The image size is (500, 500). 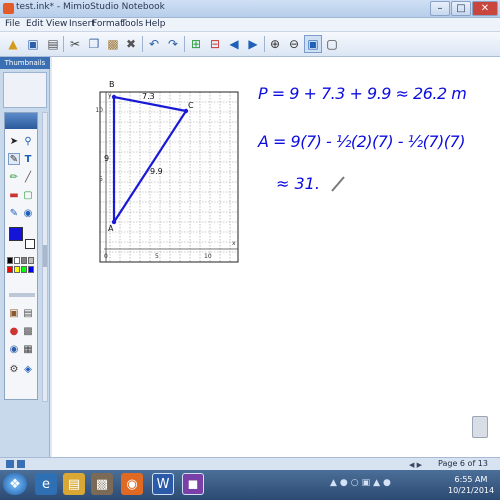 What do you see at coordinates (234, 243) in the screenshot?
I see `x-axis-label: x` at bounding box center [234, 243].